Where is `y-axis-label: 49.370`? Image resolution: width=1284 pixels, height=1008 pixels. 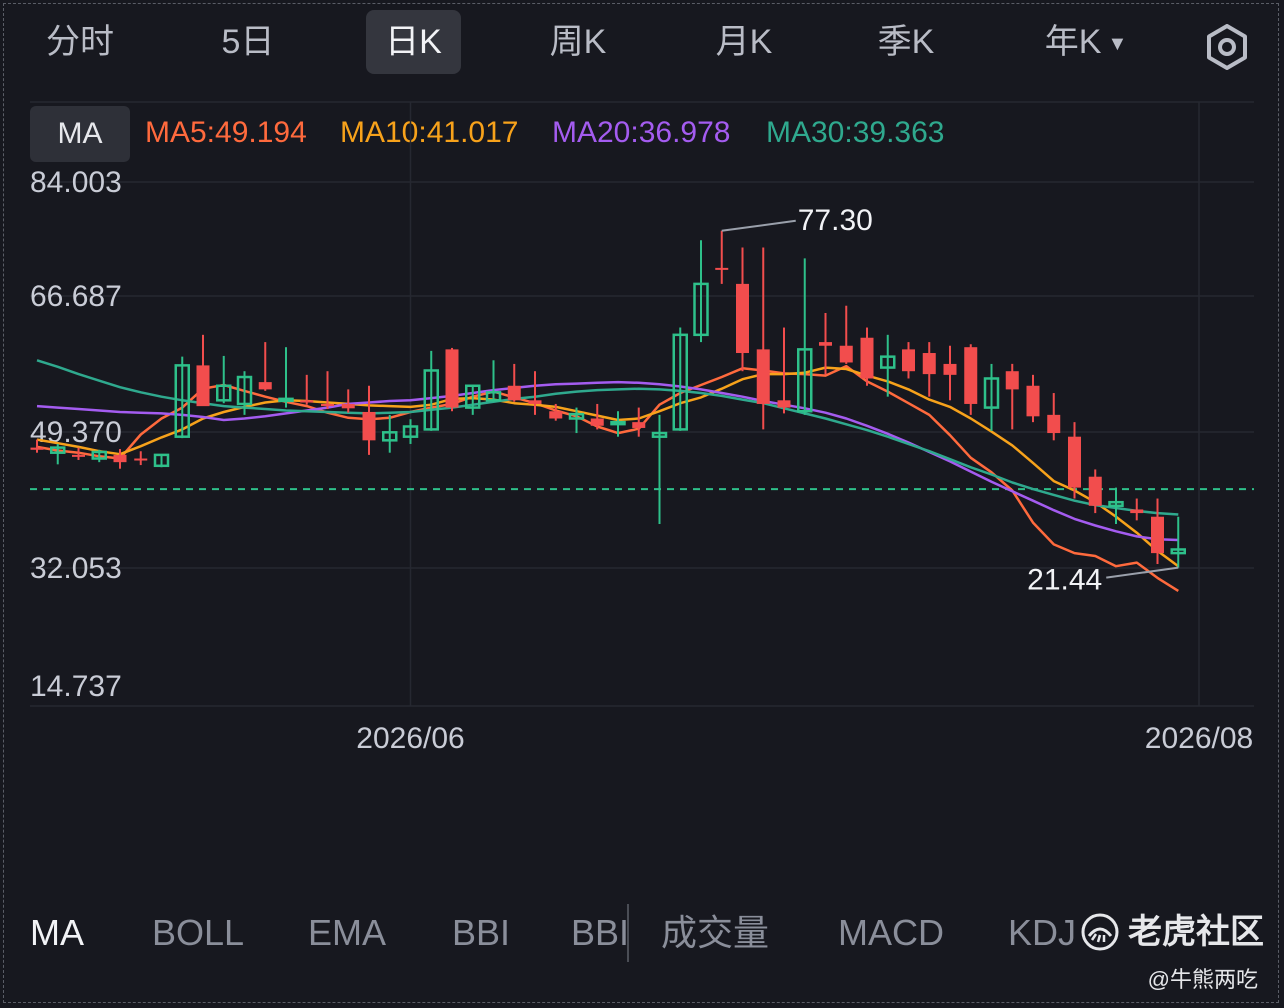
y-axis-label: 49.370 is located at coordinates (76, 432).